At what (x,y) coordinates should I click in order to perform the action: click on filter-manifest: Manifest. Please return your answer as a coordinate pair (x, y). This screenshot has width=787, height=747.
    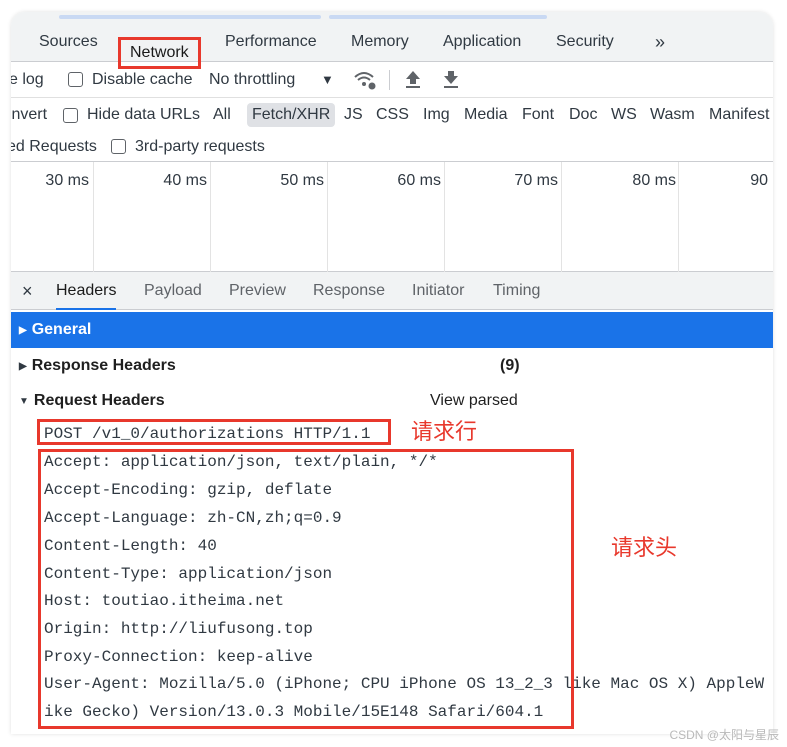
    Looking at the image, I should click on (739, 115).